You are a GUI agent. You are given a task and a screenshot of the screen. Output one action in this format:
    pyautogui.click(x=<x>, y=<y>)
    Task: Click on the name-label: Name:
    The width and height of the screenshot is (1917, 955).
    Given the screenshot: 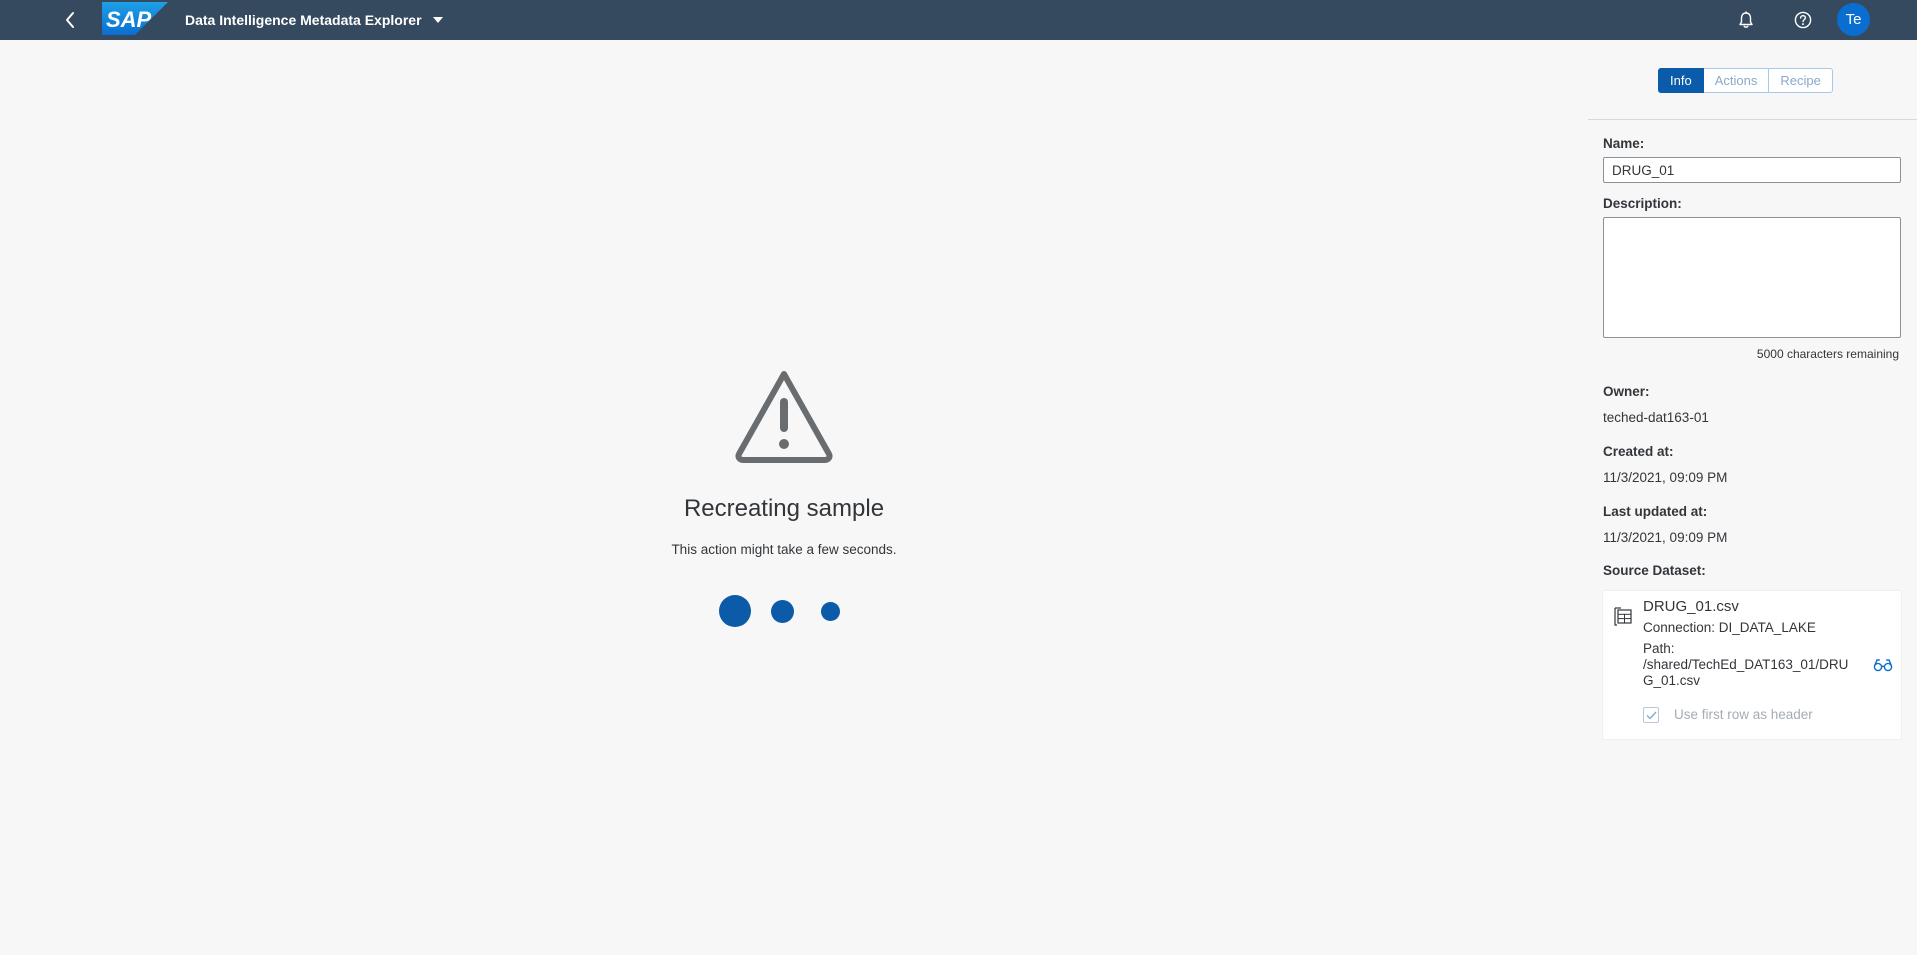 What is the action you would take?
    pyautogui.click(x=1624, y=143)
    